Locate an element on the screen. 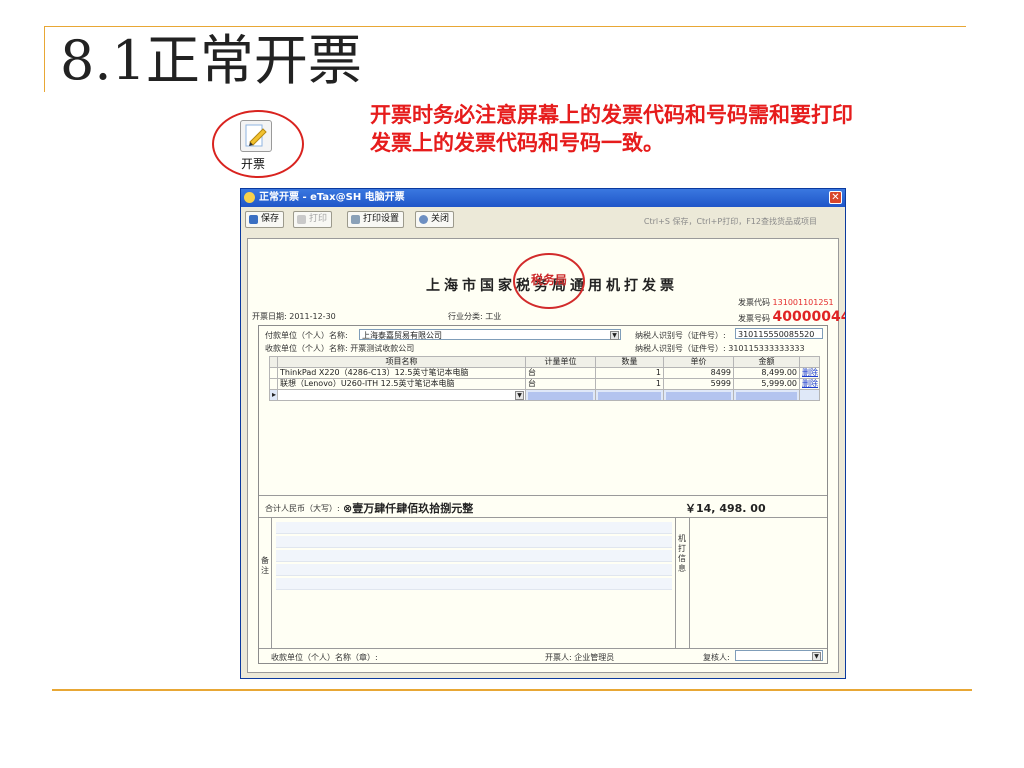 The image size is (1024, 768). payer-tax-input: 310115550085520 is located at coordinates (779, 333).